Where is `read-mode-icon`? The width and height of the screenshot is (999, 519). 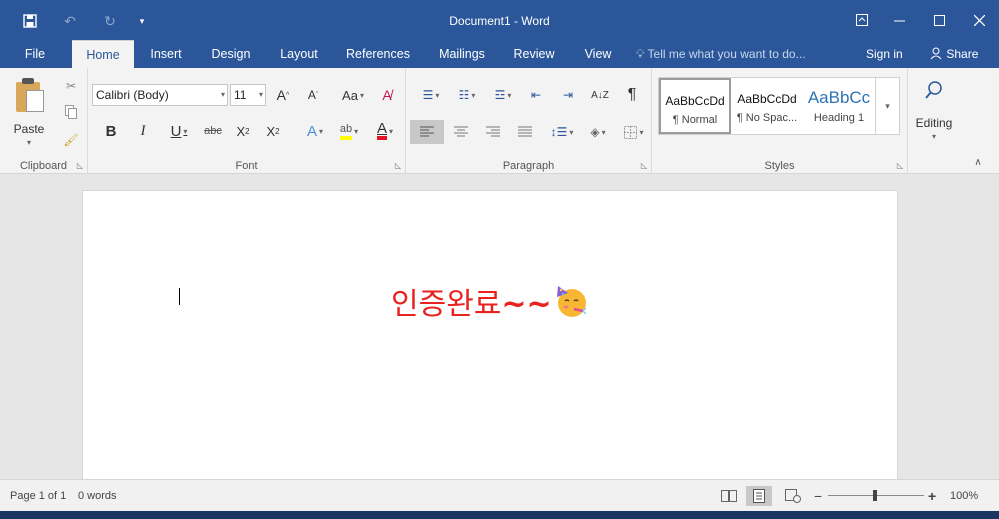 read-mode-icon is located at coordinates (729, 496).